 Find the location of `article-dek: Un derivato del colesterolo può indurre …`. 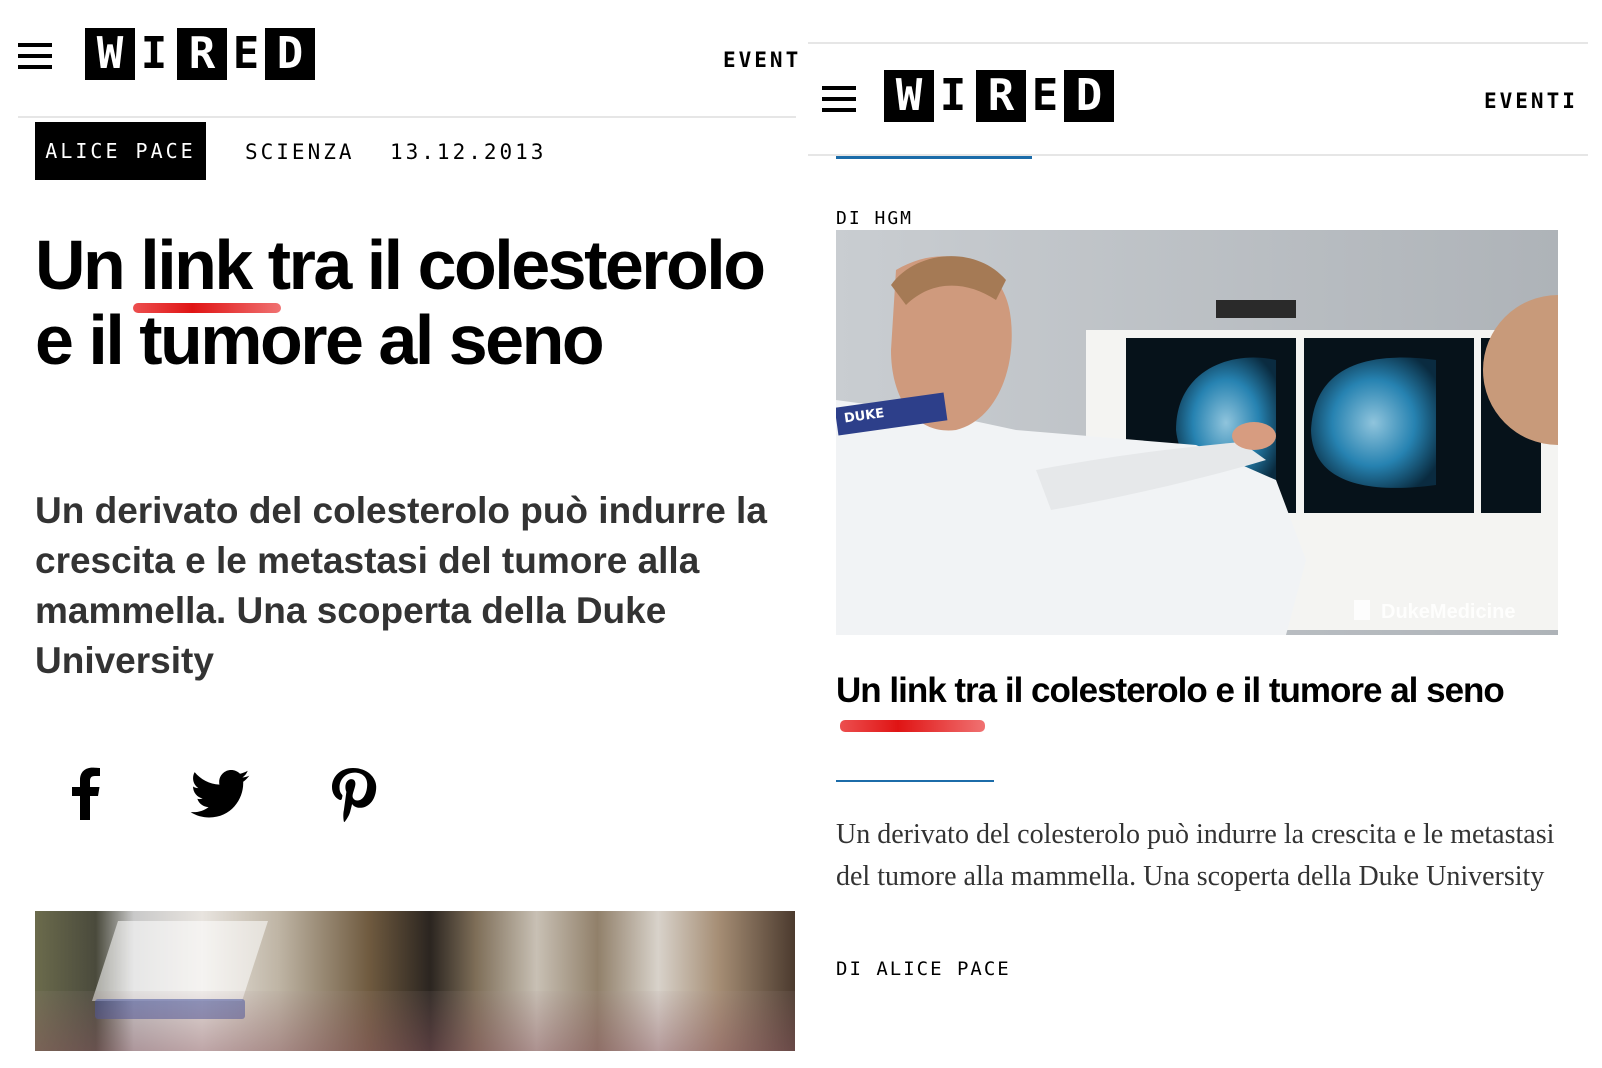

article-dek: Un derivato del colesterolo può indurre … is located at coordinates (1195, 855).